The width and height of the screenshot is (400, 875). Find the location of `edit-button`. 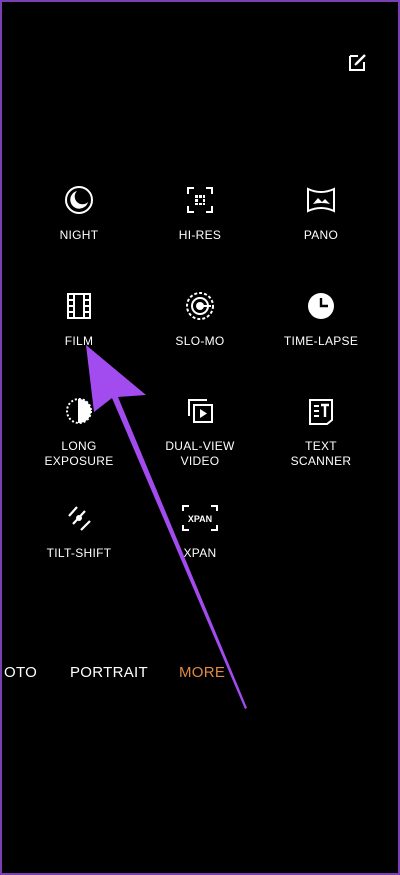

edit-button is located at coordinates (358, 62).